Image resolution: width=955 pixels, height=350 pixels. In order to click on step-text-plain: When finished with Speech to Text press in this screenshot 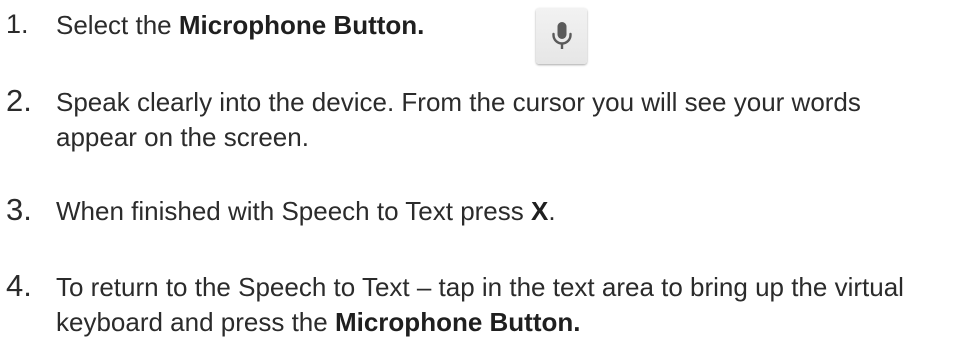, I will do `click(293, 211)`.